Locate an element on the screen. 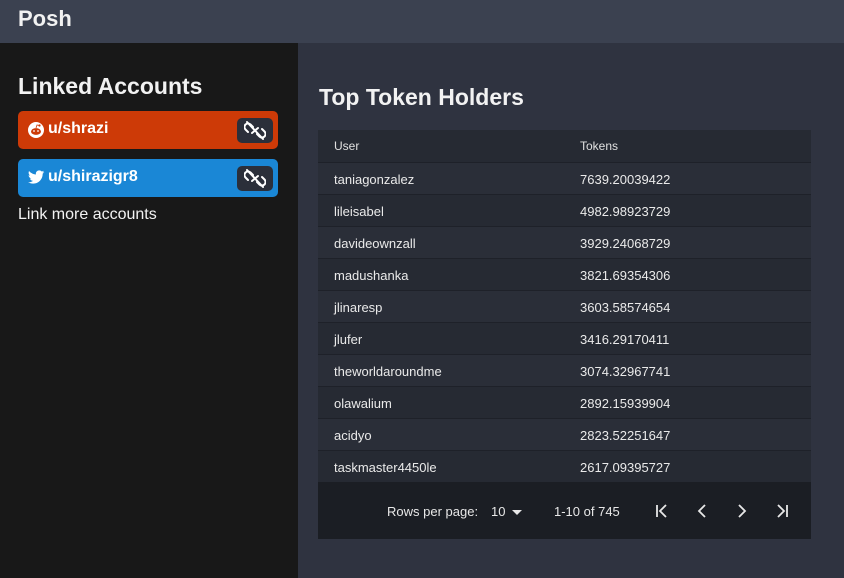 The image size is (844, 578). tokens-cell: 3603.58574654 is located at coordinates (625, 307).